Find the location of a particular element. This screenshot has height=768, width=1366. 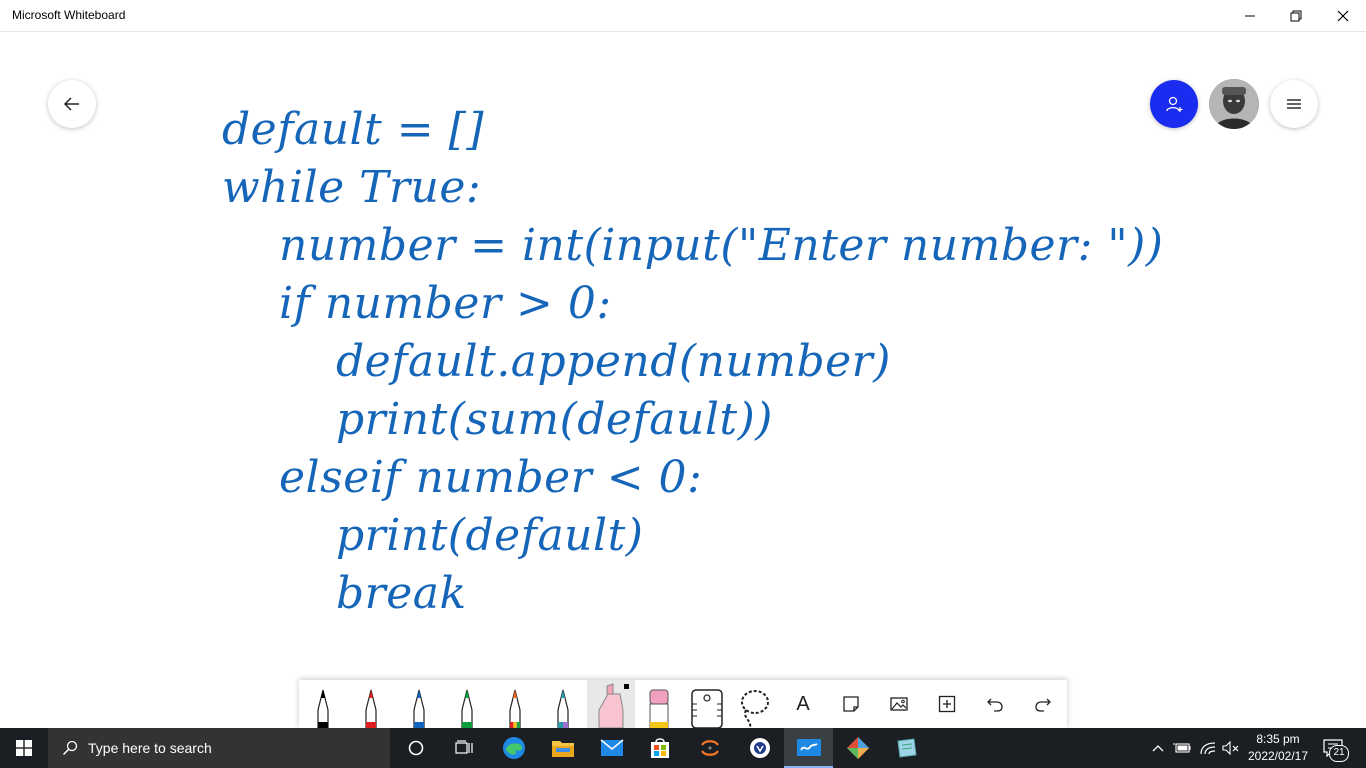

black-pen-tool is located at coordinates (323, 704).